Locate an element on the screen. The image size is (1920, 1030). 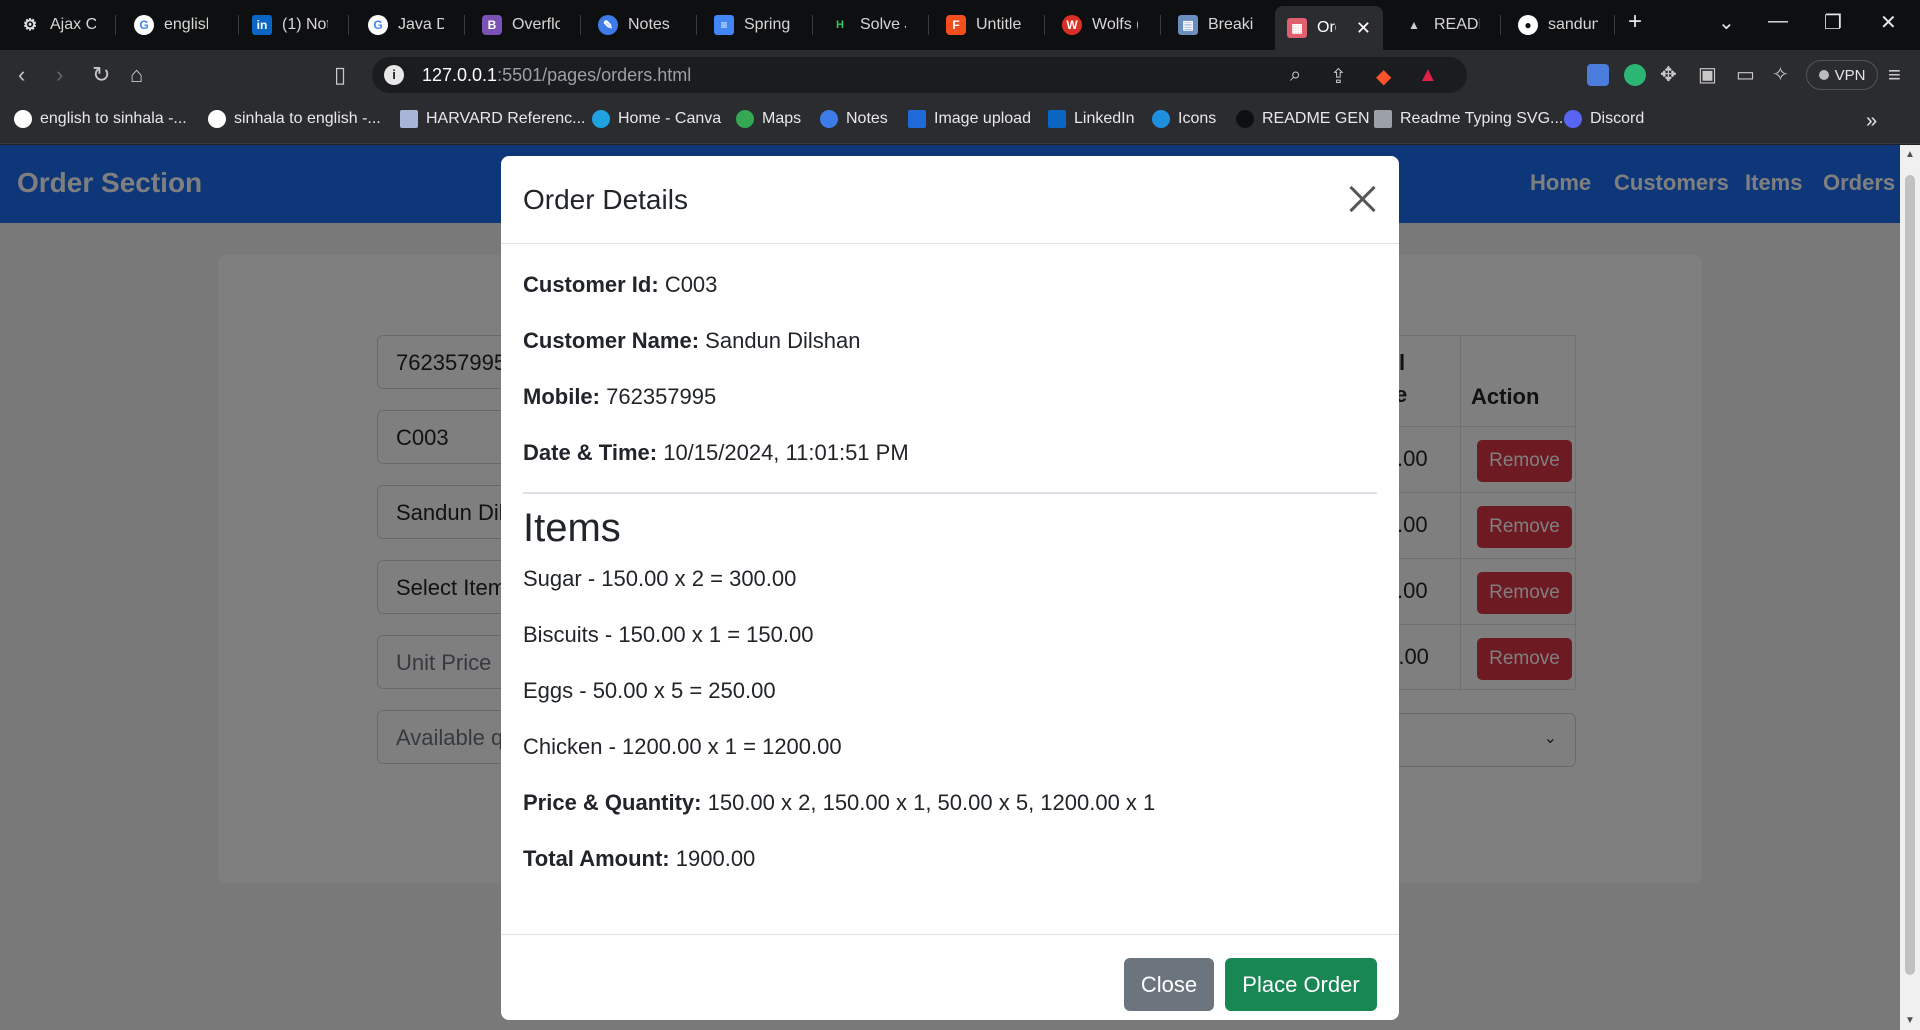
page-scrollbar: ▲ ▼ is located at coordinates (1910, 587).